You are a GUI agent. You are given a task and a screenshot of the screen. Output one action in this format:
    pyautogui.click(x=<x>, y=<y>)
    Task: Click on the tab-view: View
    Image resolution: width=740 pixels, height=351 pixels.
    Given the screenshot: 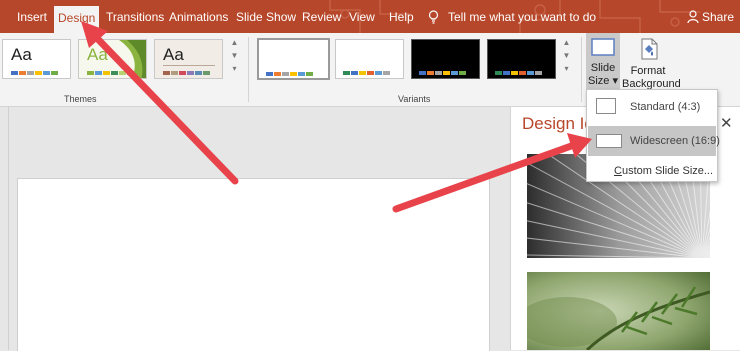 What is the action you would take?
    pyautogui.click(x=362, y=17)
    